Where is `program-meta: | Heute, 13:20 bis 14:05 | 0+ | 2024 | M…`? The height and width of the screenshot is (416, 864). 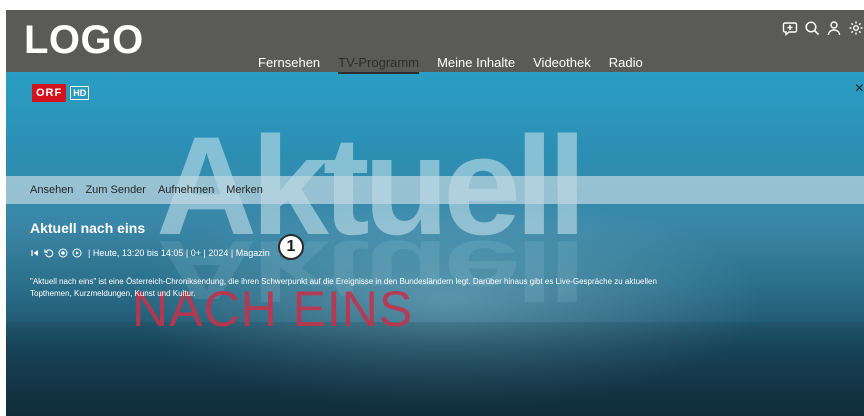 program-meta: | Heute, 13:20 bis 14:05 | 0+ | 2024 | M… is located at coordinates (350, 253).